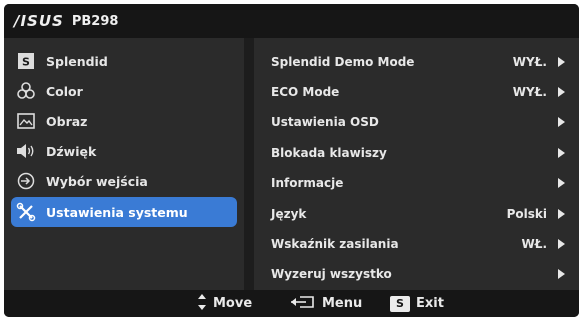 This screenshot has height=321, width=583. Describe the element at coordinates (77, 61) in the screenshot. I see `menu-label: Splendid` at that location.